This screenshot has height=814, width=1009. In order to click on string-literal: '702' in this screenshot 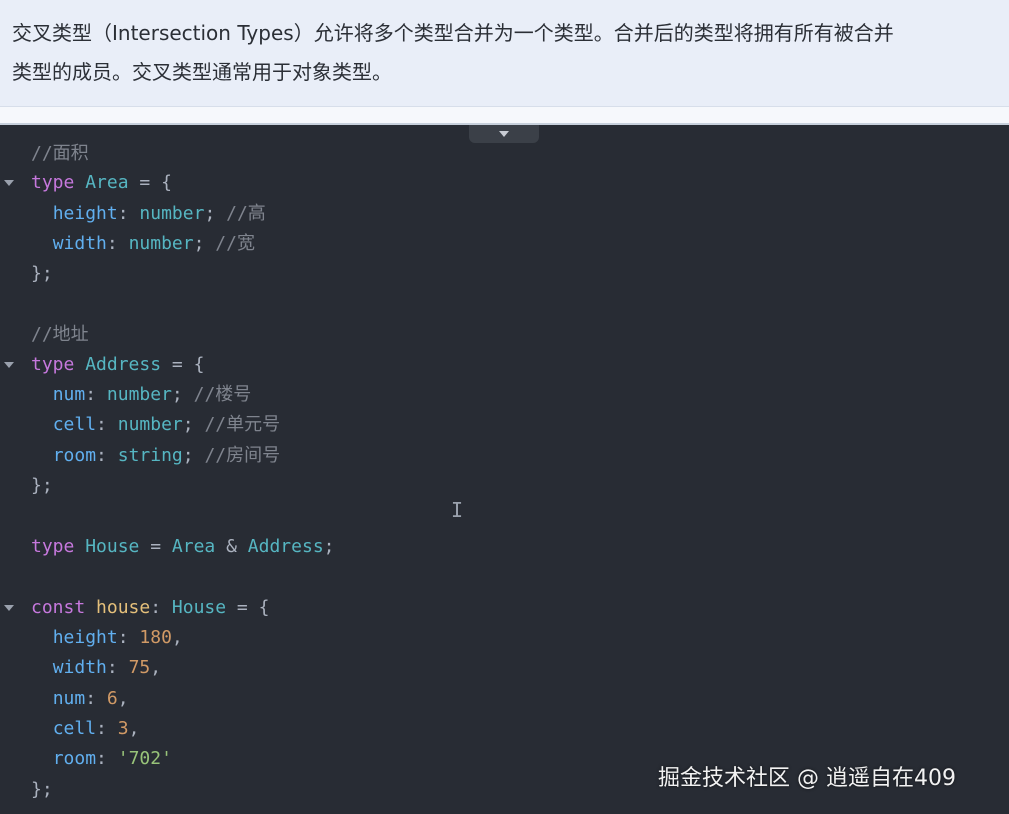, I will do `click(144, 758)`.